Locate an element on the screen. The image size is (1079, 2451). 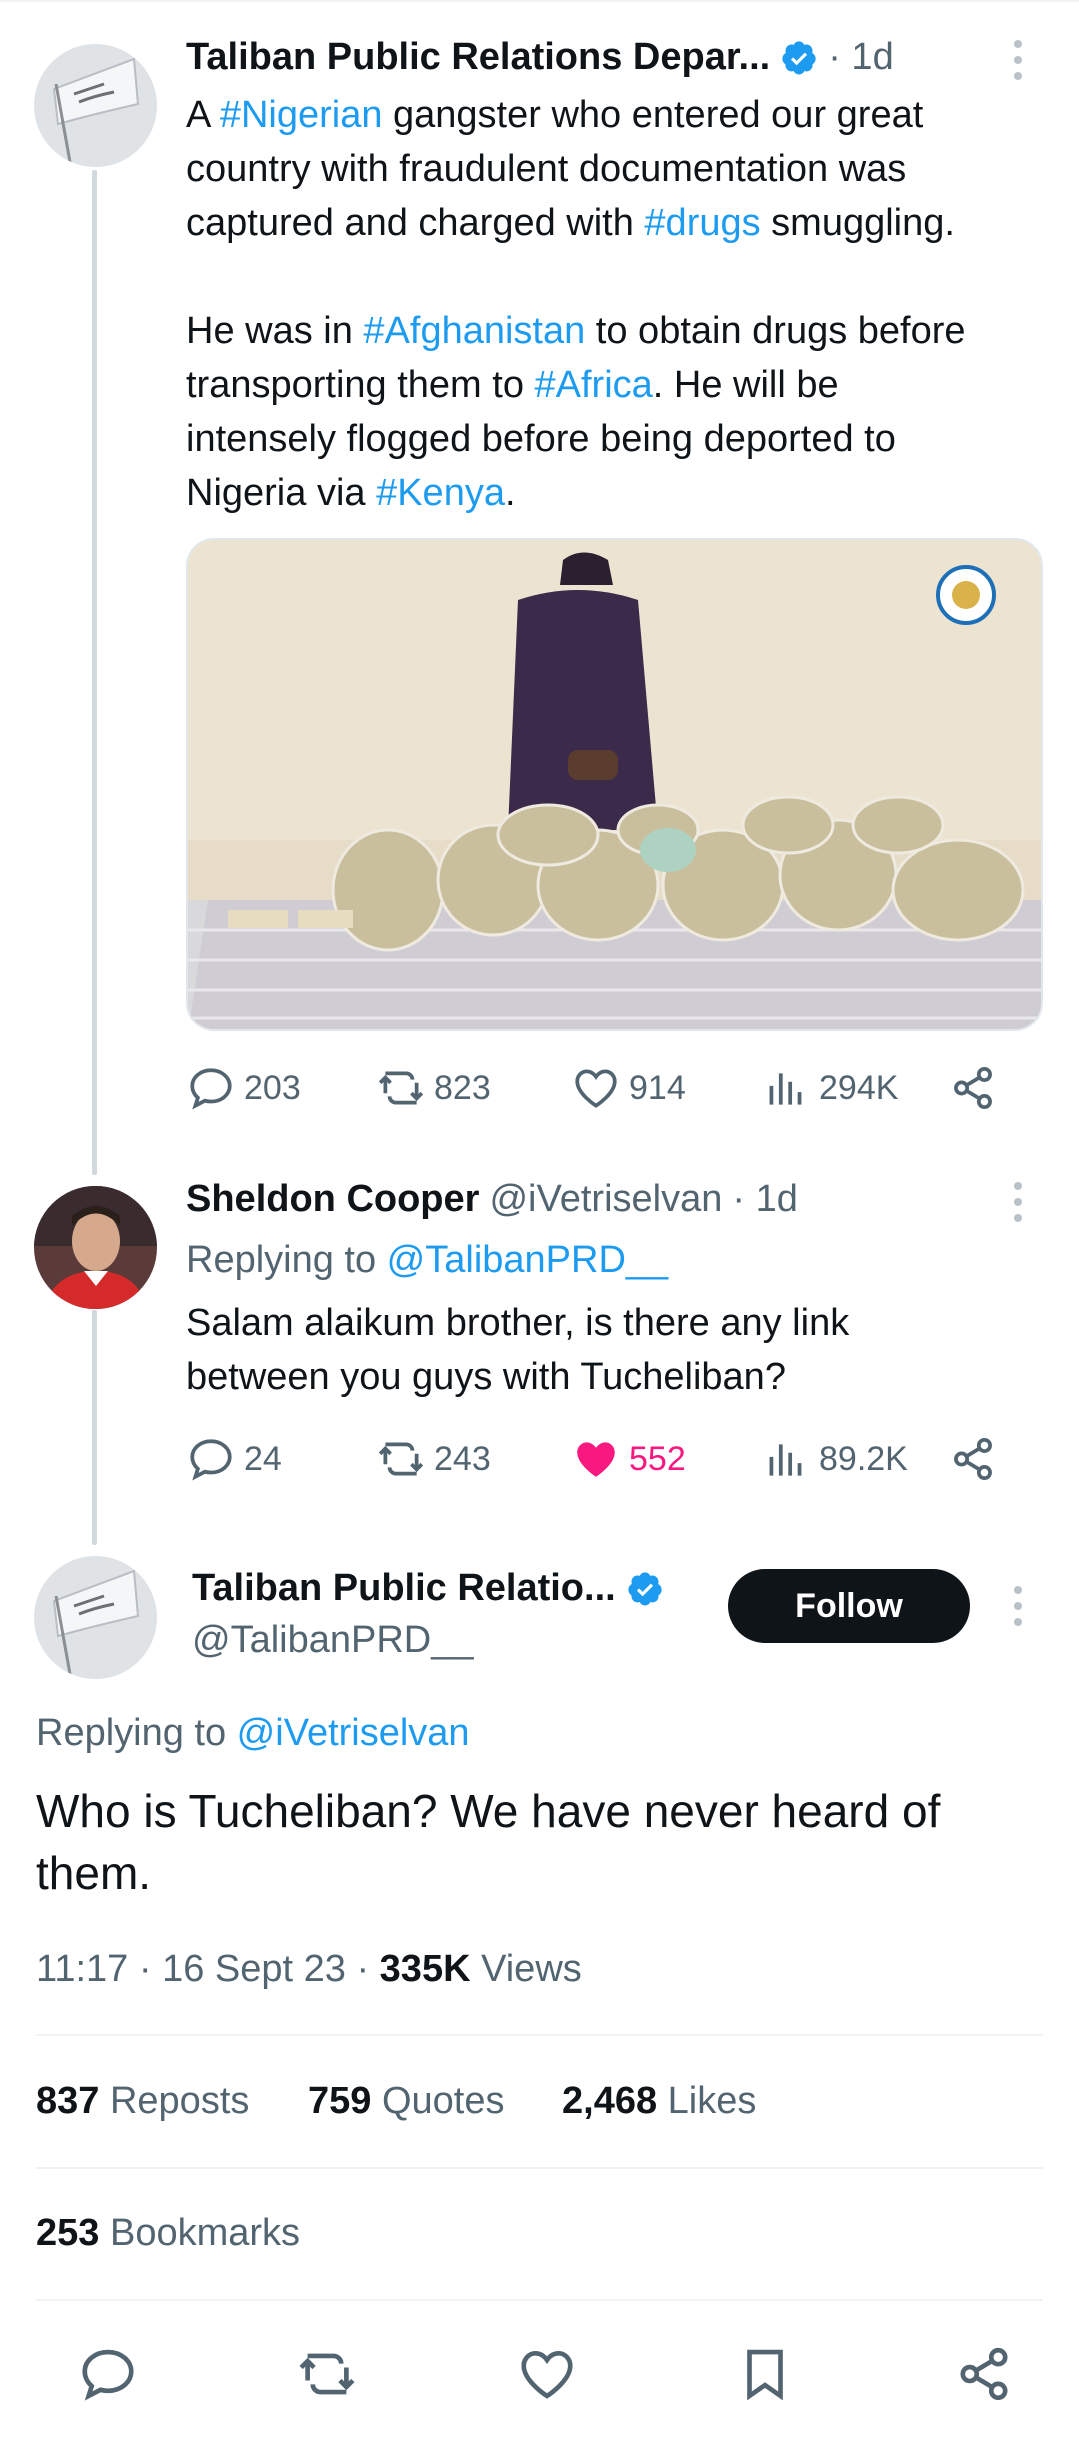
views-button: 294K is located at coordinates (829, 1088).